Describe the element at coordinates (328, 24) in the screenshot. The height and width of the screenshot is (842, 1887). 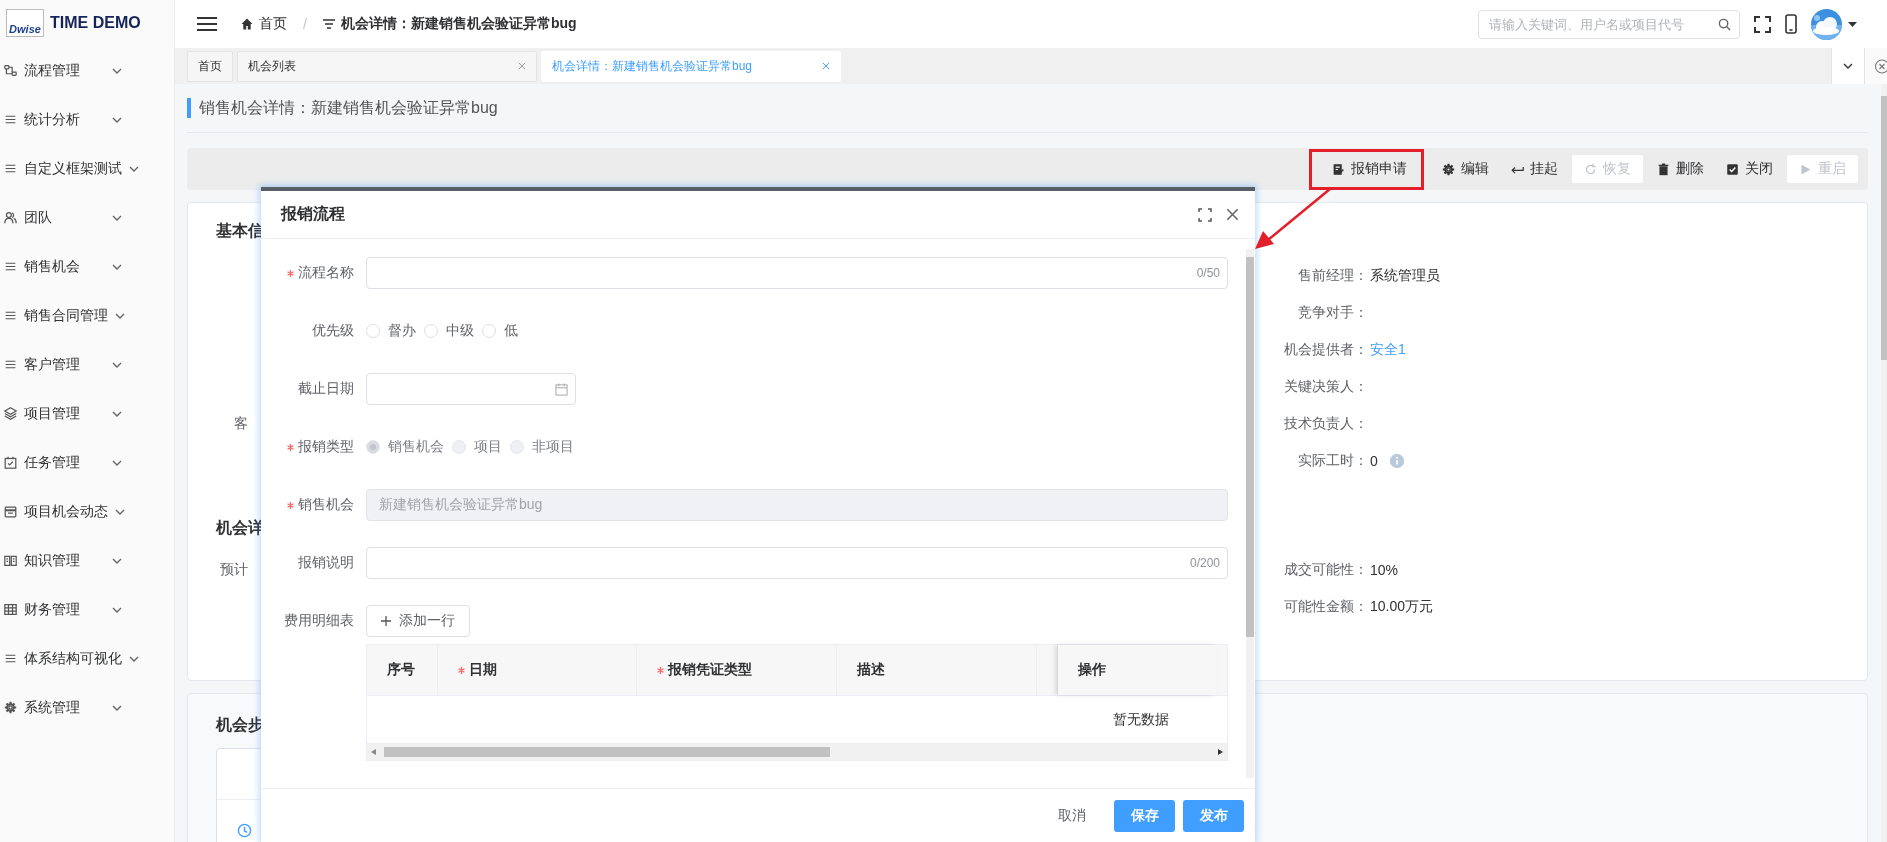
I see `filter-icon` at that location.